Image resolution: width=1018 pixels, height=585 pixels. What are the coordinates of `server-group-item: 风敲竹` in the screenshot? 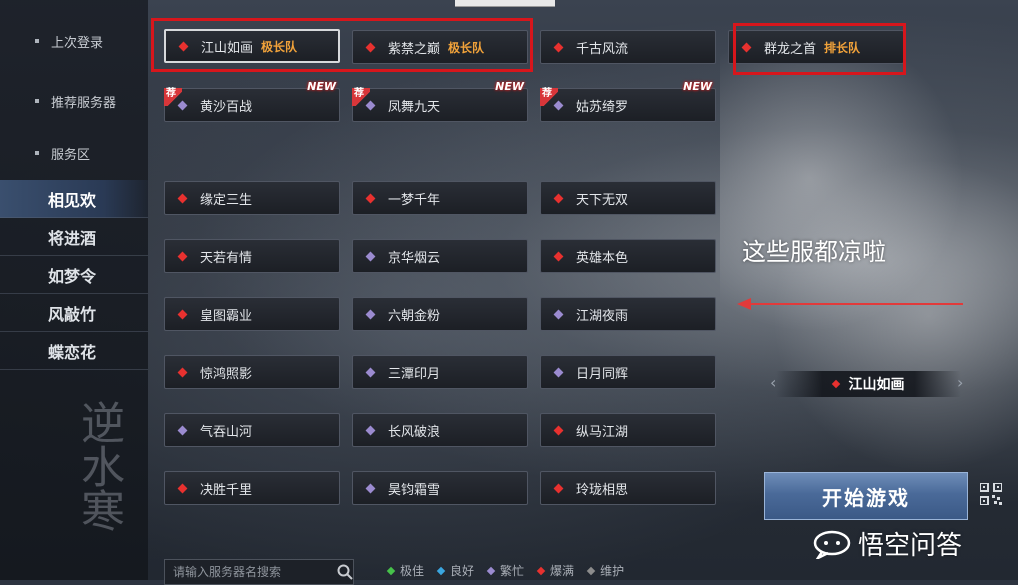 It's located at (74, 313).